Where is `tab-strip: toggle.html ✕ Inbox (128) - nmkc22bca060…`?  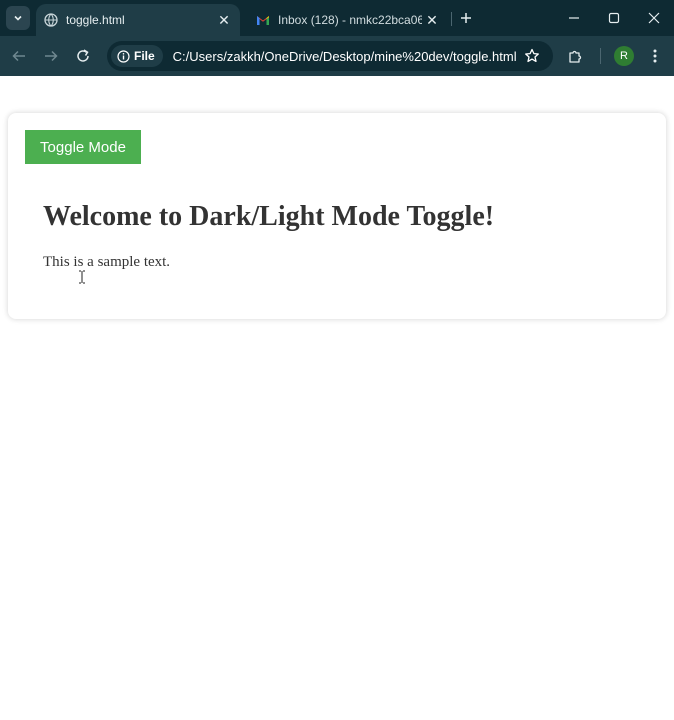
tab-strip: toggle.html ✕ Inbox (128) - nmkc22bca060… is located at coordinates (337, 18).